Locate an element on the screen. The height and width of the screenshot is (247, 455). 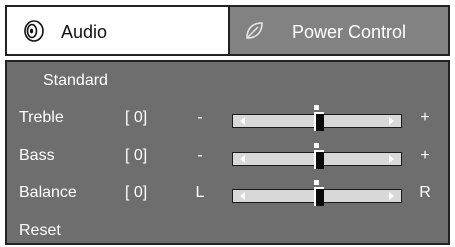
reset-button: Reset is located at coordinates (40, 231).